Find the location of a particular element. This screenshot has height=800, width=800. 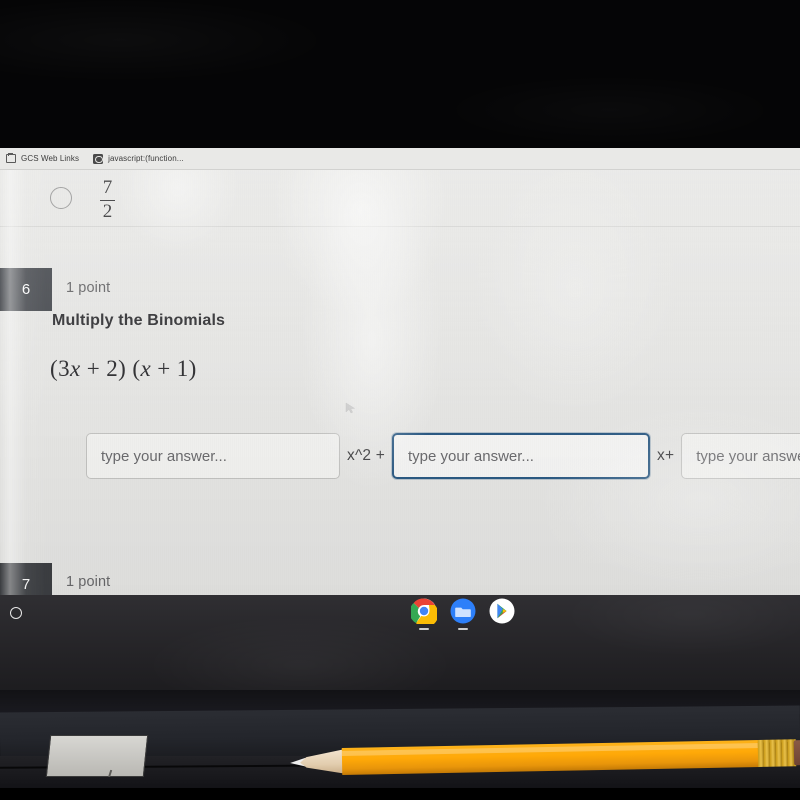

expr-constant-1: 2 is located at coordinates (112, 368).